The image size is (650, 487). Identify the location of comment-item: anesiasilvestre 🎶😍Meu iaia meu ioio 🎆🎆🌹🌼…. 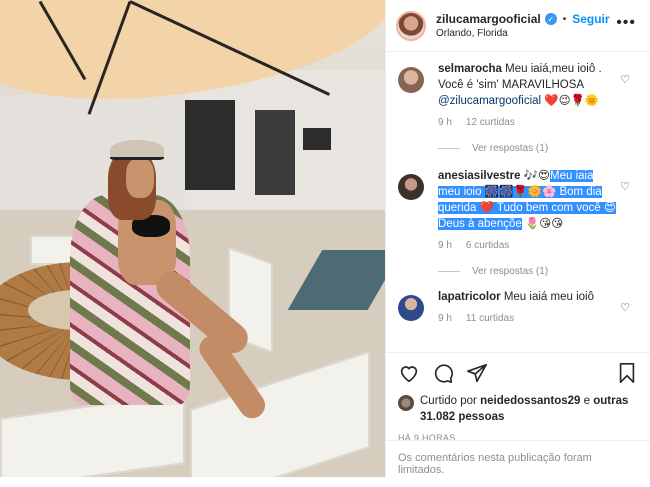
(518, 211).